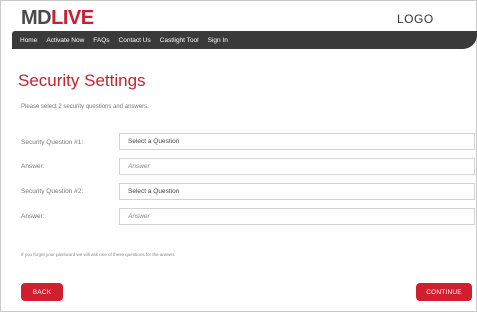 This screenshot has width=477, height=312. Describe the element at coordinates (135, 40) in the screenshot. I see `nav-contact-us: Contact Us` at that location.